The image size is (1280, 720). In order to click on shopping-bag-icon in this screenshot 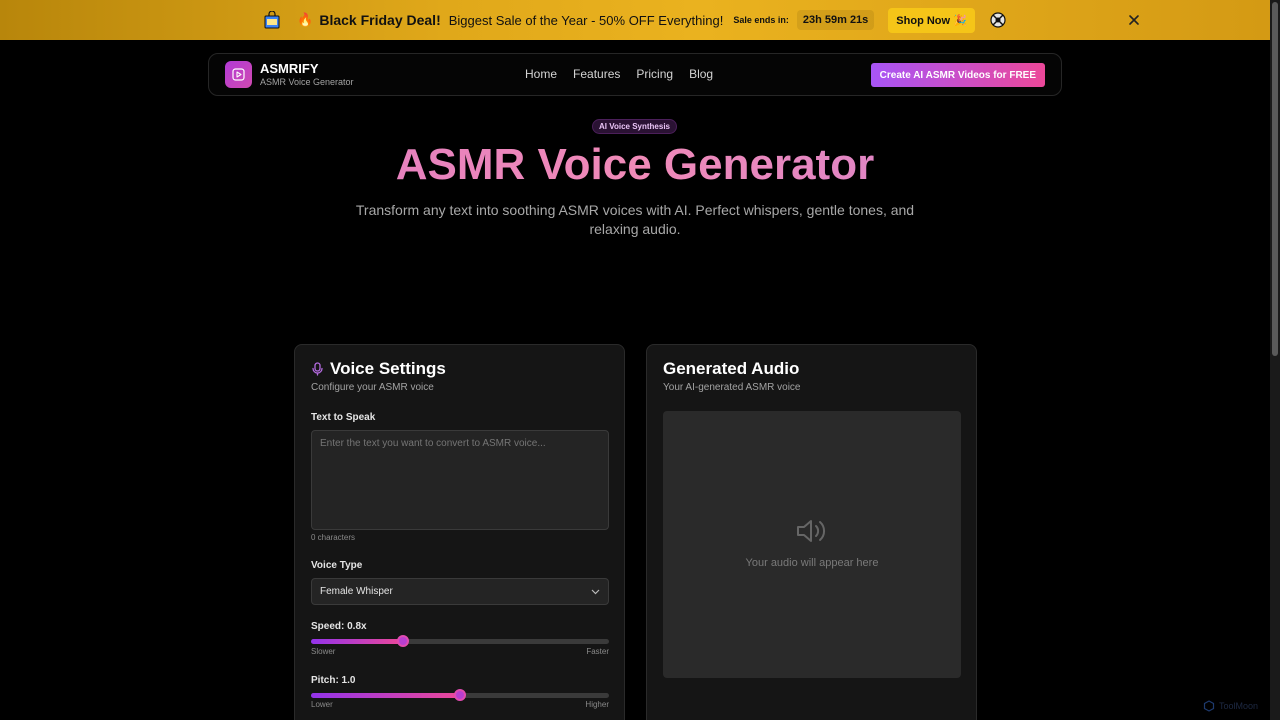, I will do `click(272, 20)`.